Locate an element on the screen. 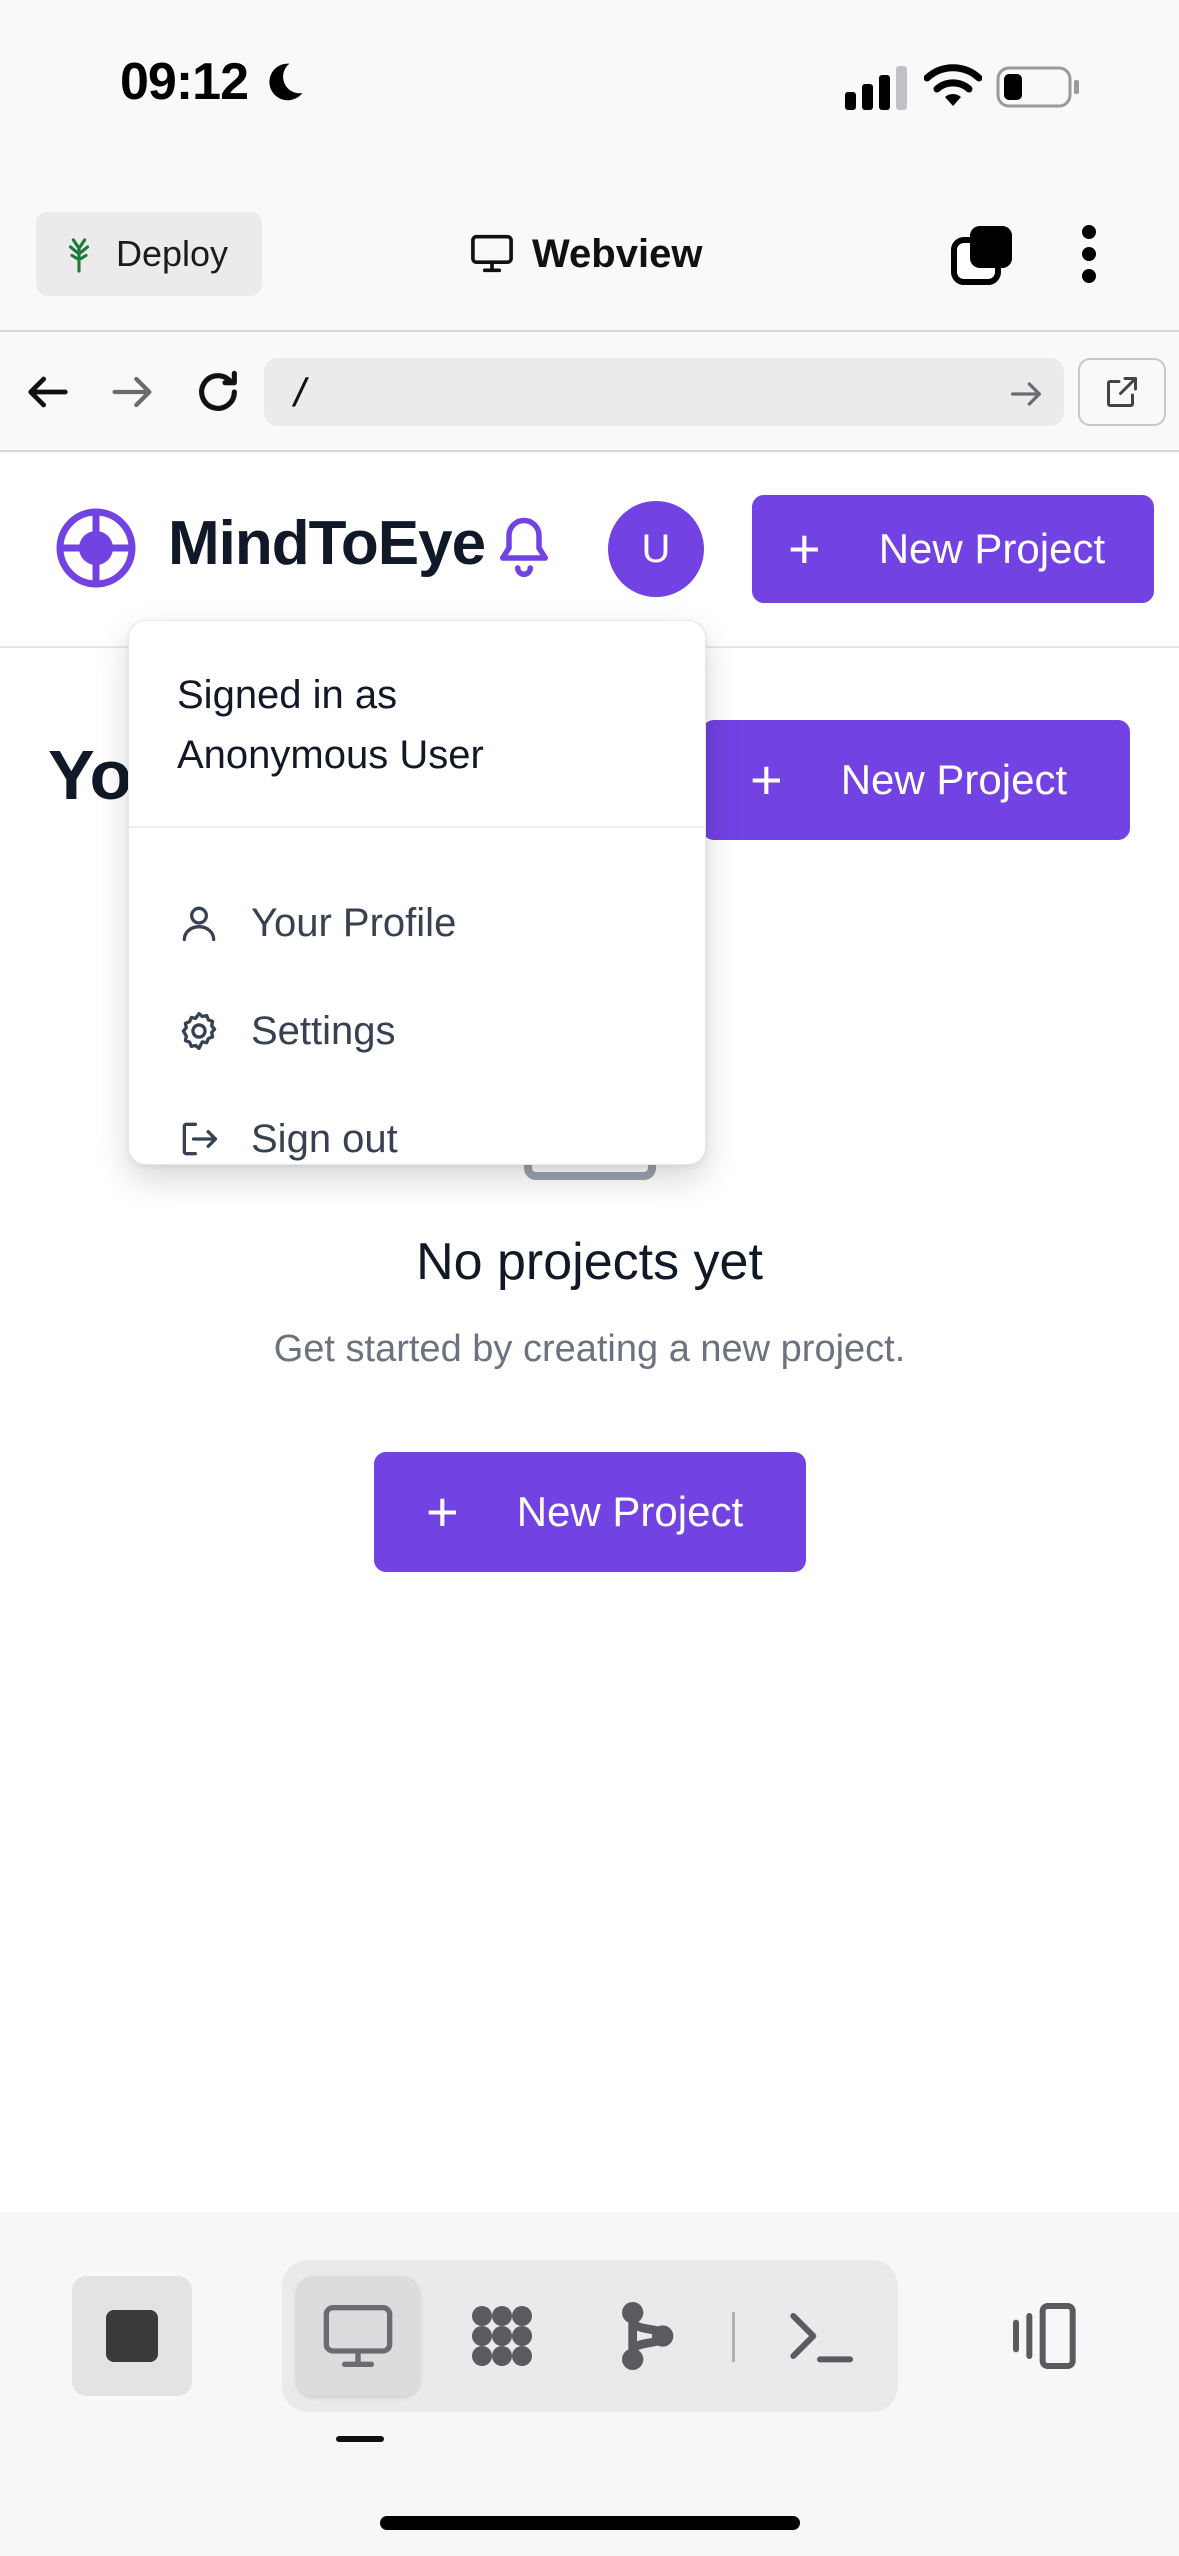 This screenshot has height=2556, width=1179. active-tab-indicator is located at coordinates (360, 2439).